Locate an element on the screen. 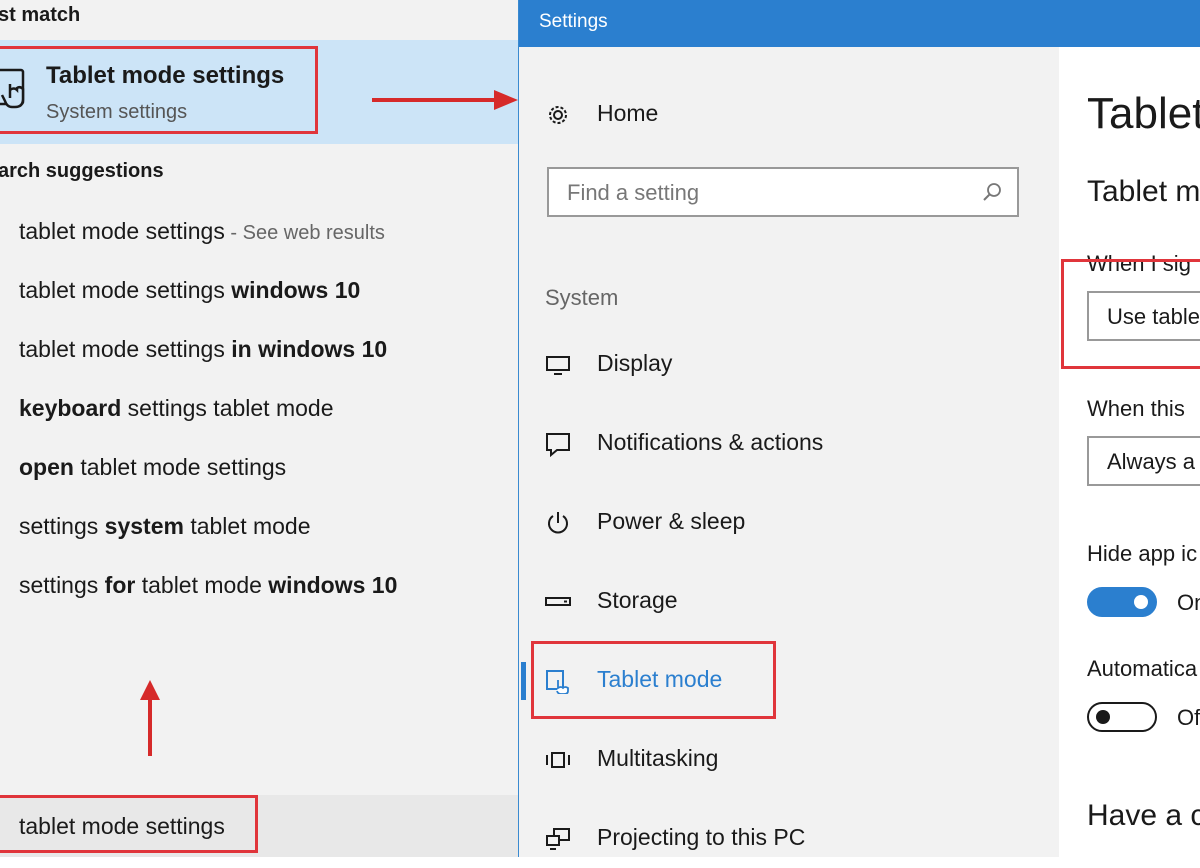 This screenshot has height=868, width=1200. window-title: Settings is located at coordinates (573, 21).